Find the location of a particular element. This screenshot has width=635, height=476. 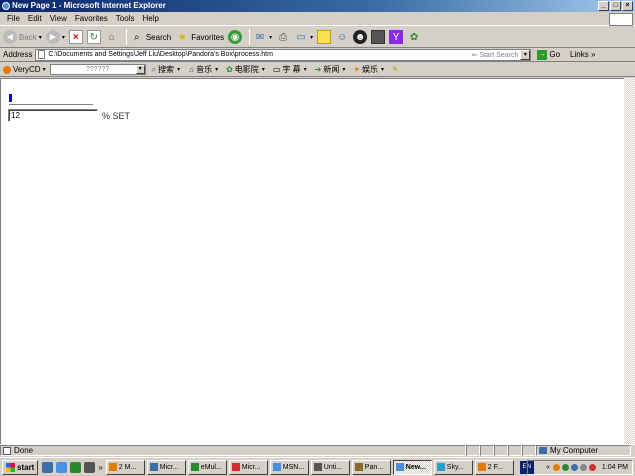

toolbar-icon is located at coordinates (378, 37).